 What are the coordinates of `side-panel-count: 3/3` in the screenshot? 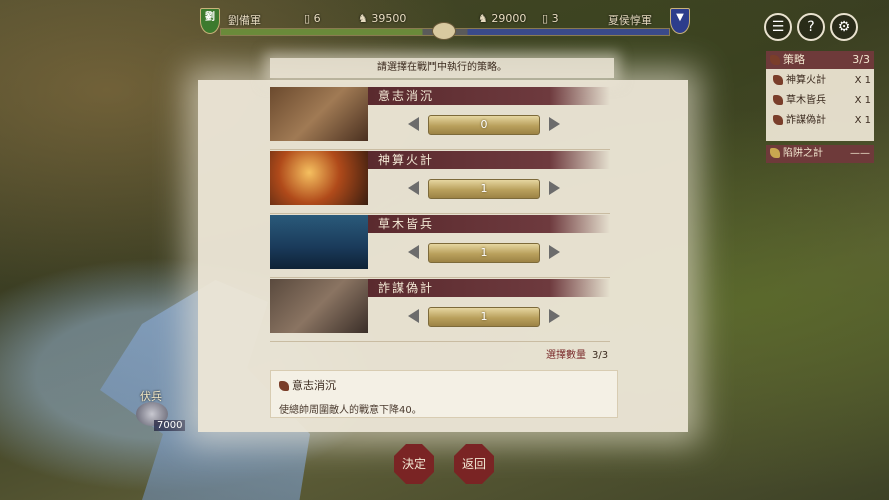 It's located at (861, 59).